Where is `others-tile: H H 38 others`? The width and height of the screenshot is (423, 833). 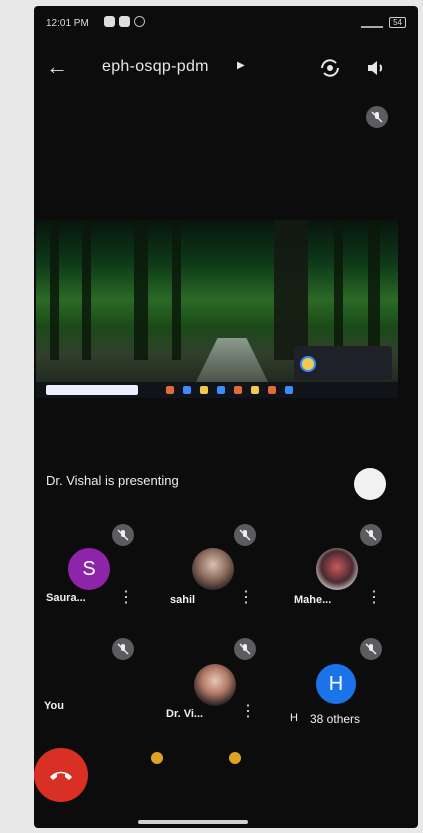 others-tile: H H 38 others is located at coordinates (348, 682).